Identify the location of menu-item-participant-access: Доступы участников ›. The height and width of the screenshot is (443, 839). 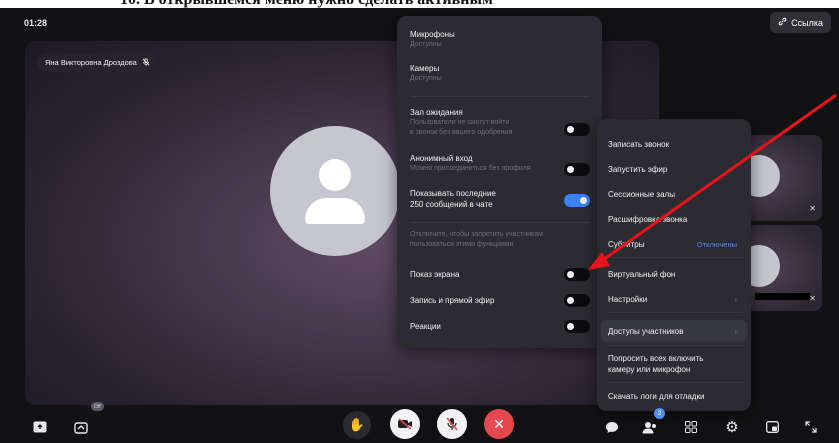
(675, 331).